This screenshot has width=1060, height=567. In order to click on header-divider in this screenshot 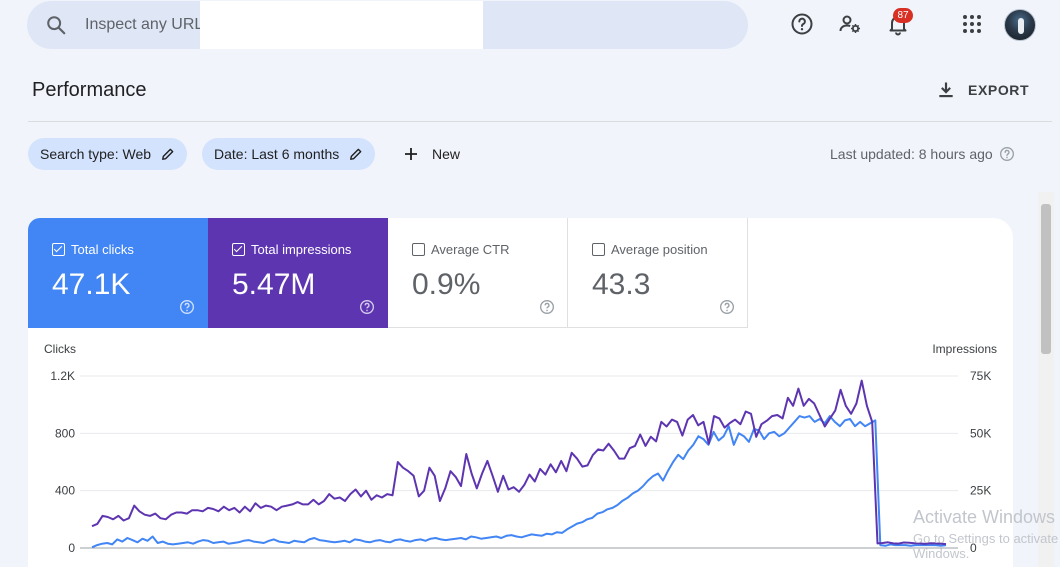, I will do `click(540, 121)`.